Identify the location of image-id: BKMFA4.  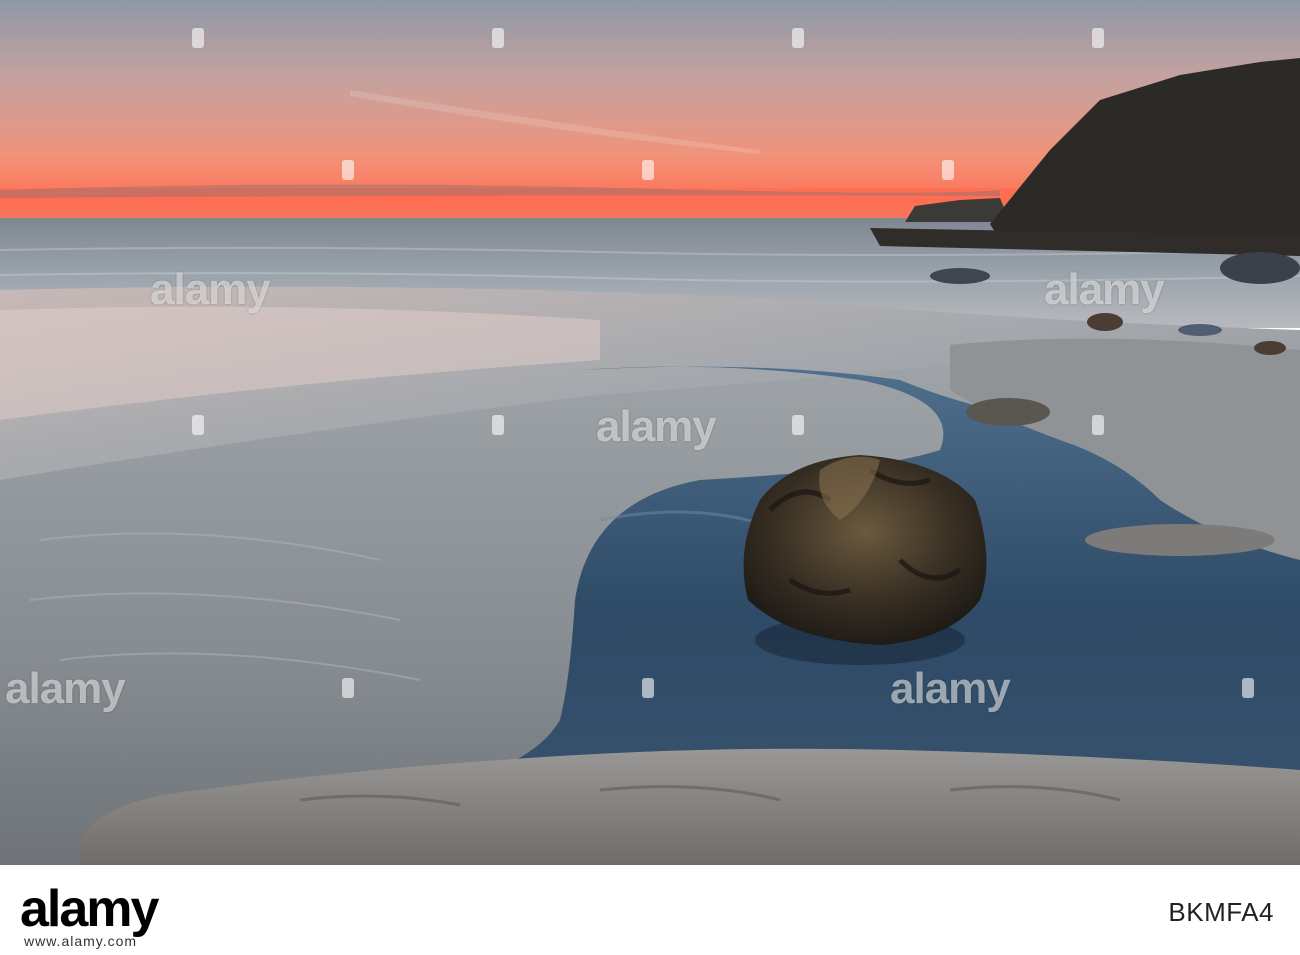
(1221, 912).